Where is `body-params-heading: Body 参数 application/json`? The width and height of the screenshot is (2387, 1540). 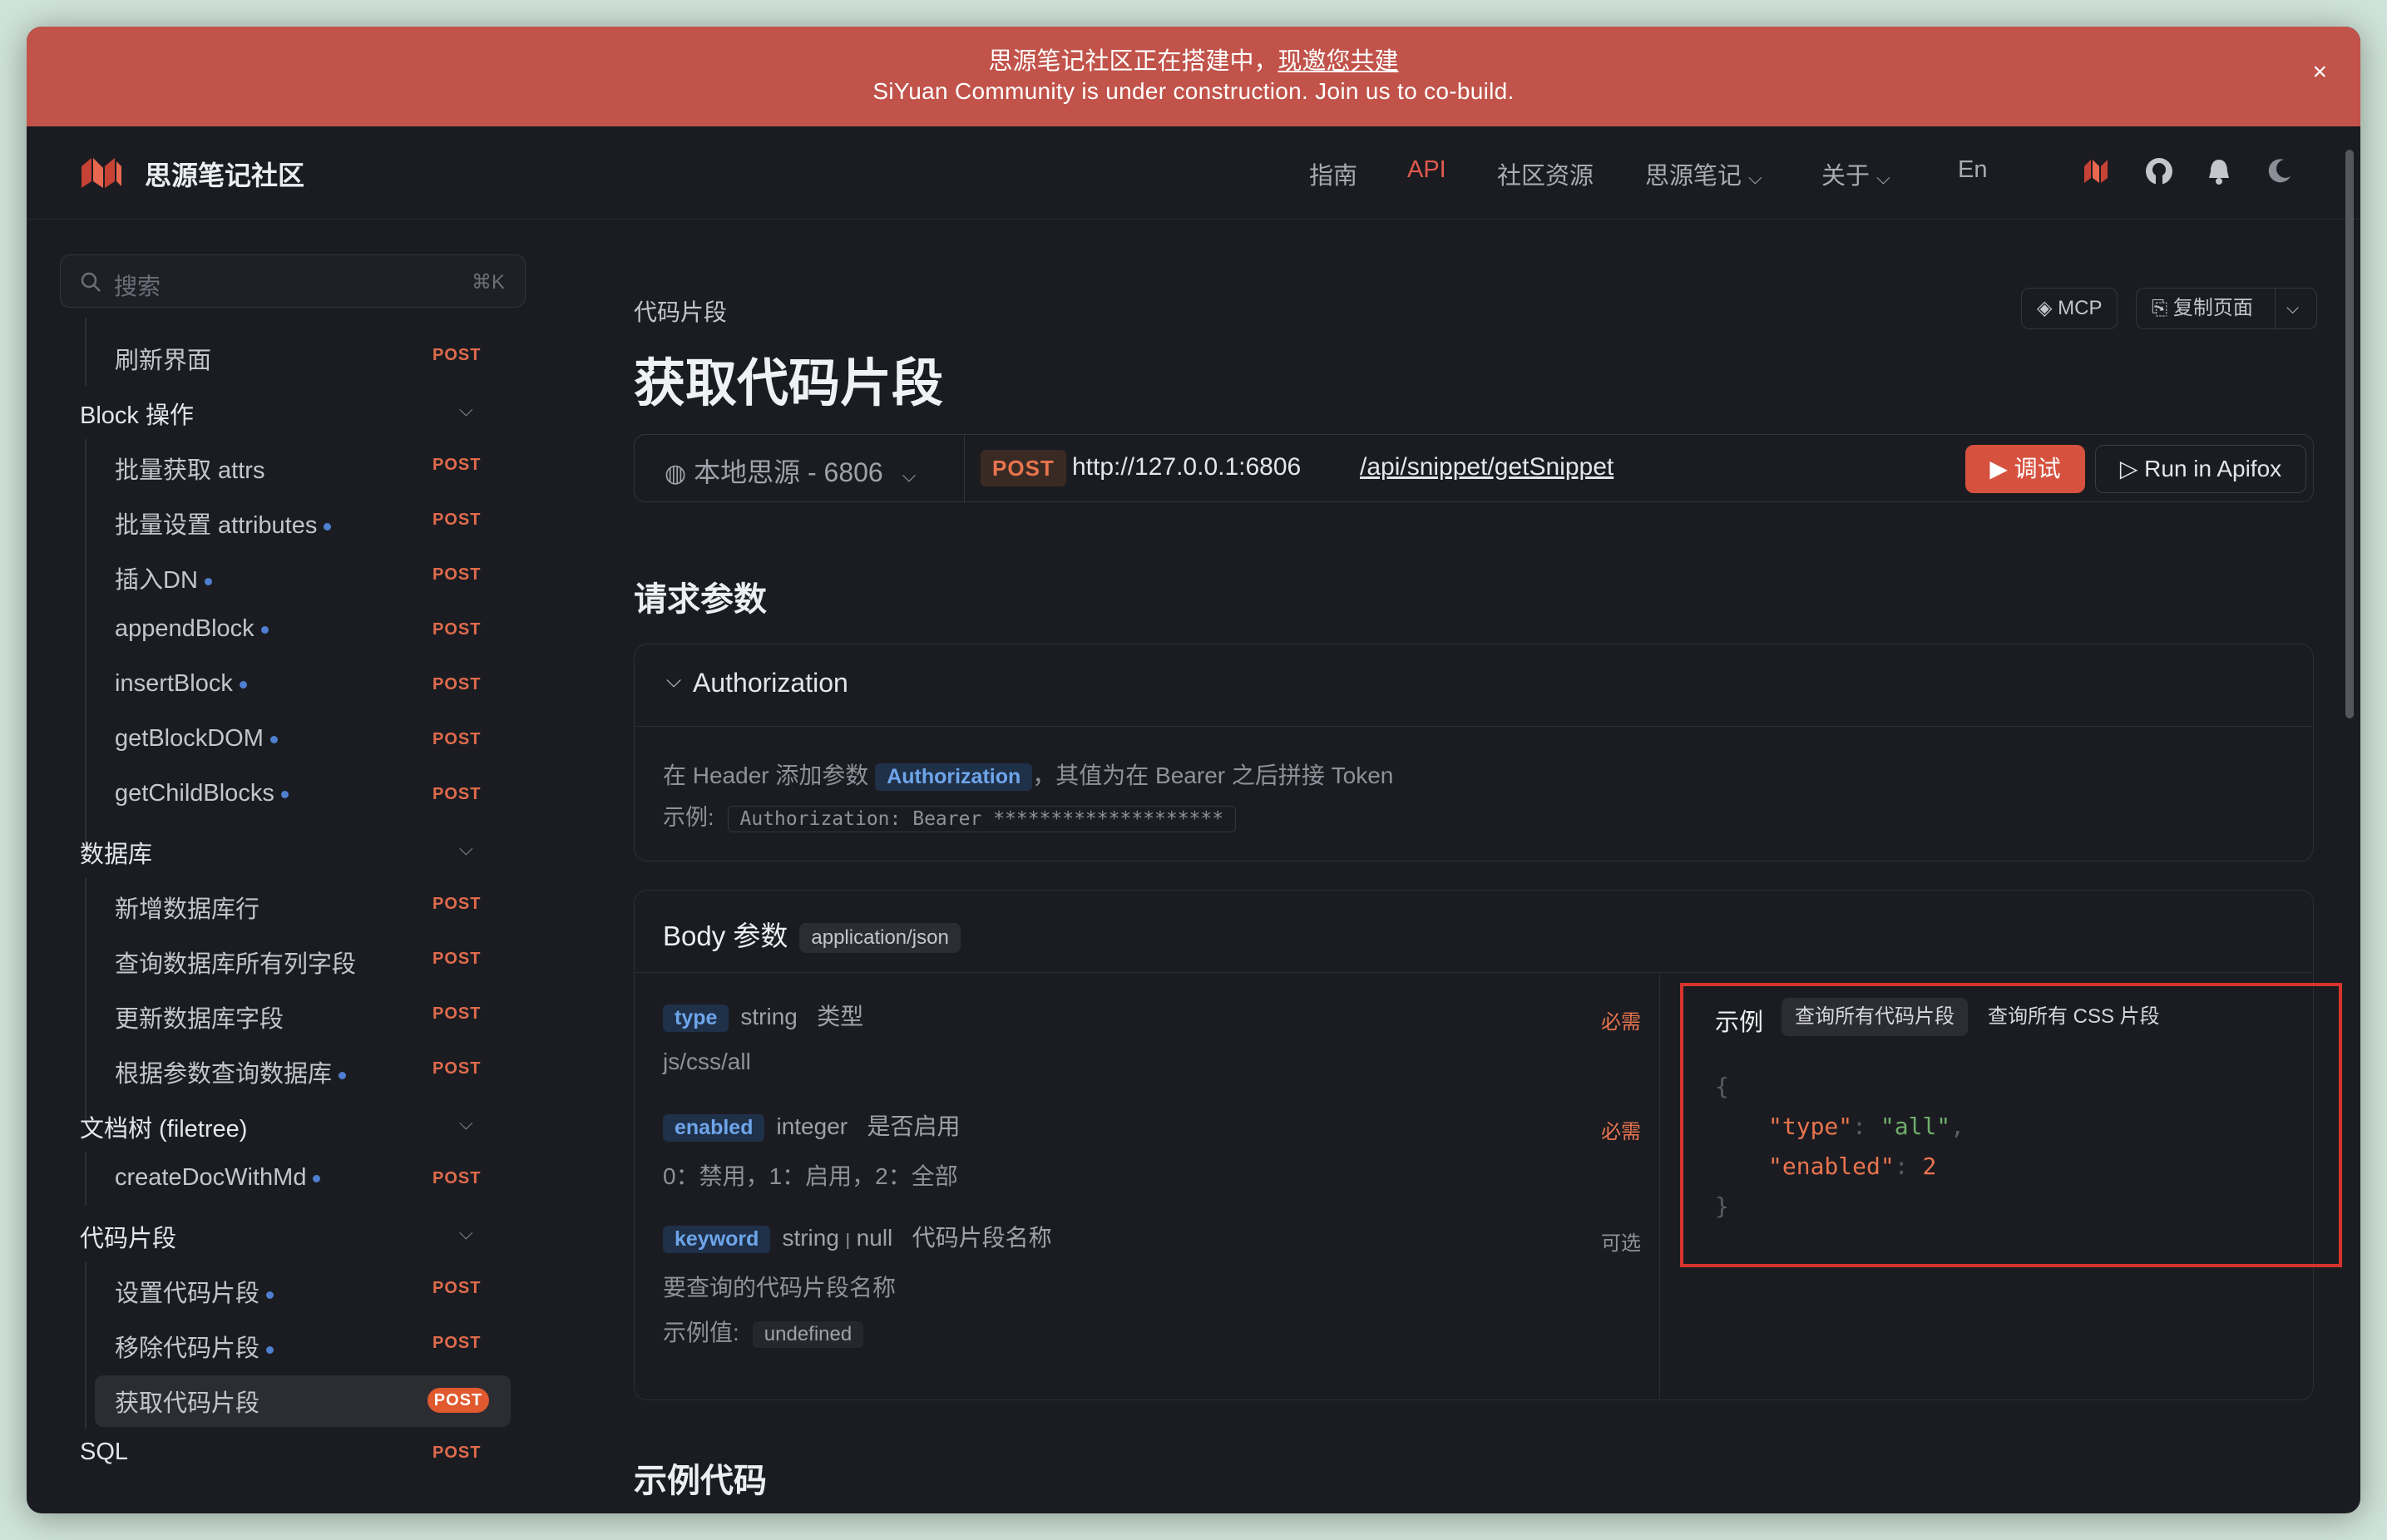
body-params-heading: Body 参数 application/json is located at coordinates (812, 934).